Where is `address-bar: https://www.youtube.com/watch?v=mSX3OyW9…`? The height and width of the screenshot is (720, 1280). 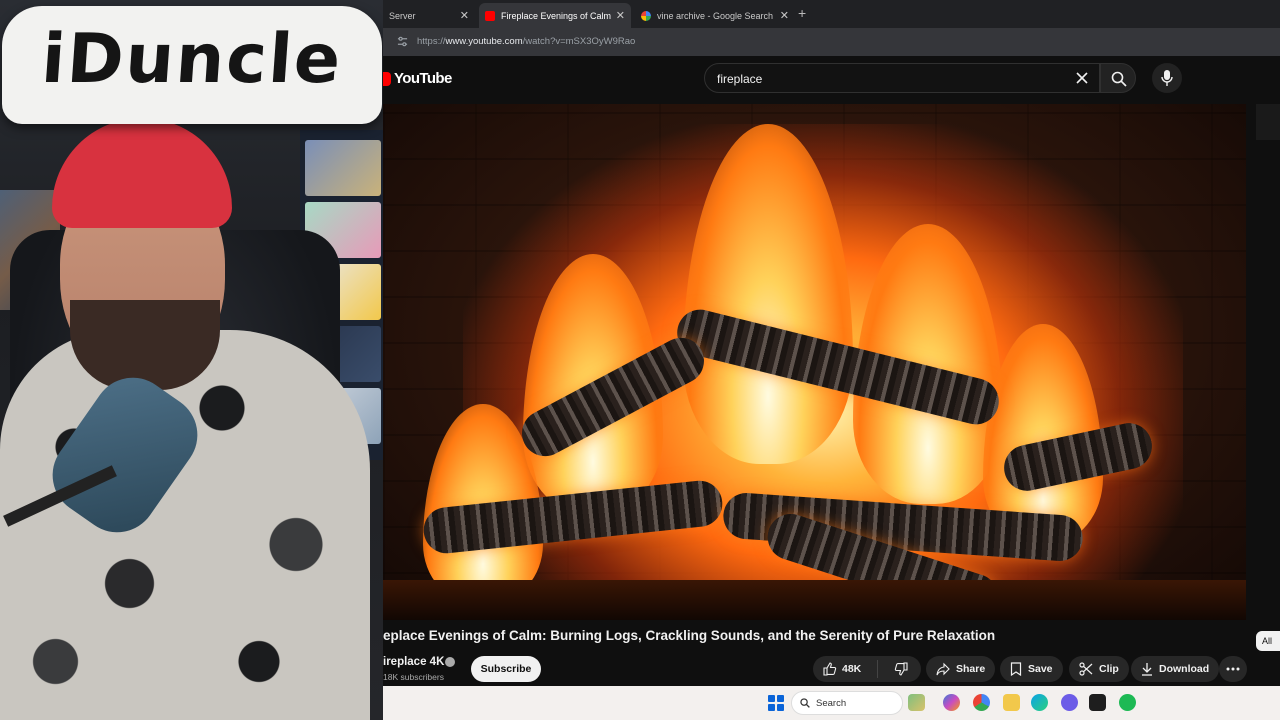 address-bar: https://www.youtube.com/watch?v=mSX3OyW9… is located at coordinates (831, 42).